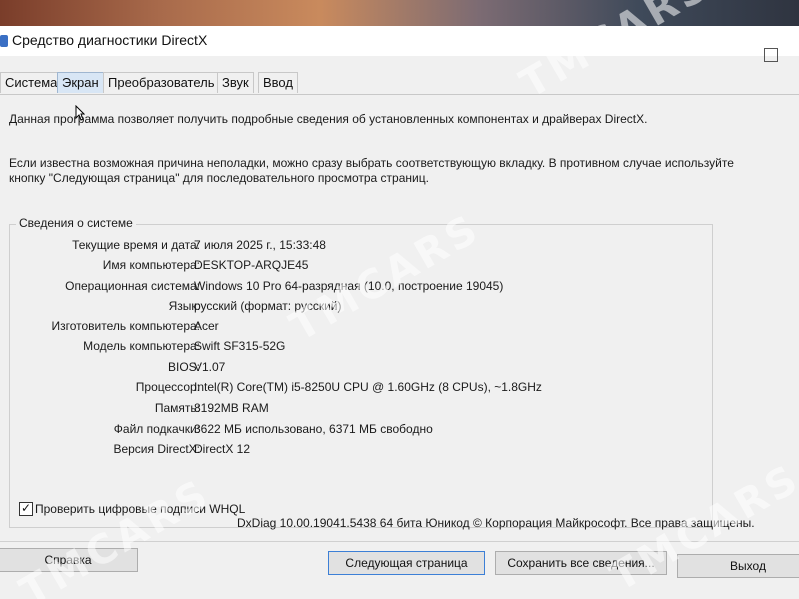 This screenshot has width=799, height=599. Describe the element at coordinates (360, 410) in the screenshot. I see `info-row-memory: Память: 8192MB RAM` at that location.